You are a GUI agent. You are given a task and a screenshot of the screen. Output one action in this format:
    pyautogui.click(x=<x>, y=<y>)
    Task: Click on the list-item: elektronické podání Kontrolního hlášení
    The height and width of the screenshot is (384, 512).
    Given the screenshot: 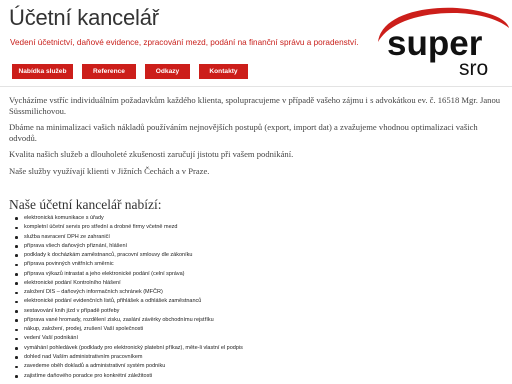 What is the action you would take?
    pyautogui.click(x=128, y=283)
    